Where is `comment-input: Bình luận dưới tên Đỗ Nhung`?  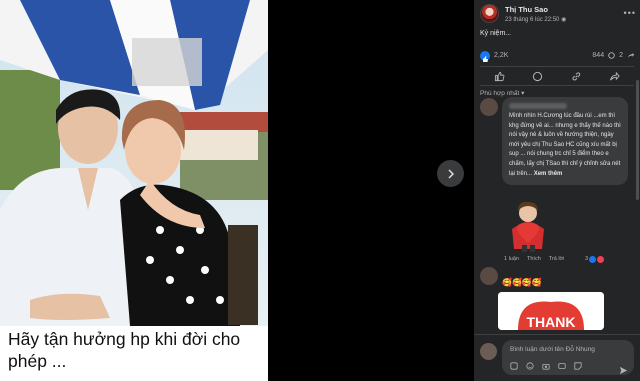 comment-input: Bình luận dưới tên Đỗ Nhung is located at coordinates (568, 357).